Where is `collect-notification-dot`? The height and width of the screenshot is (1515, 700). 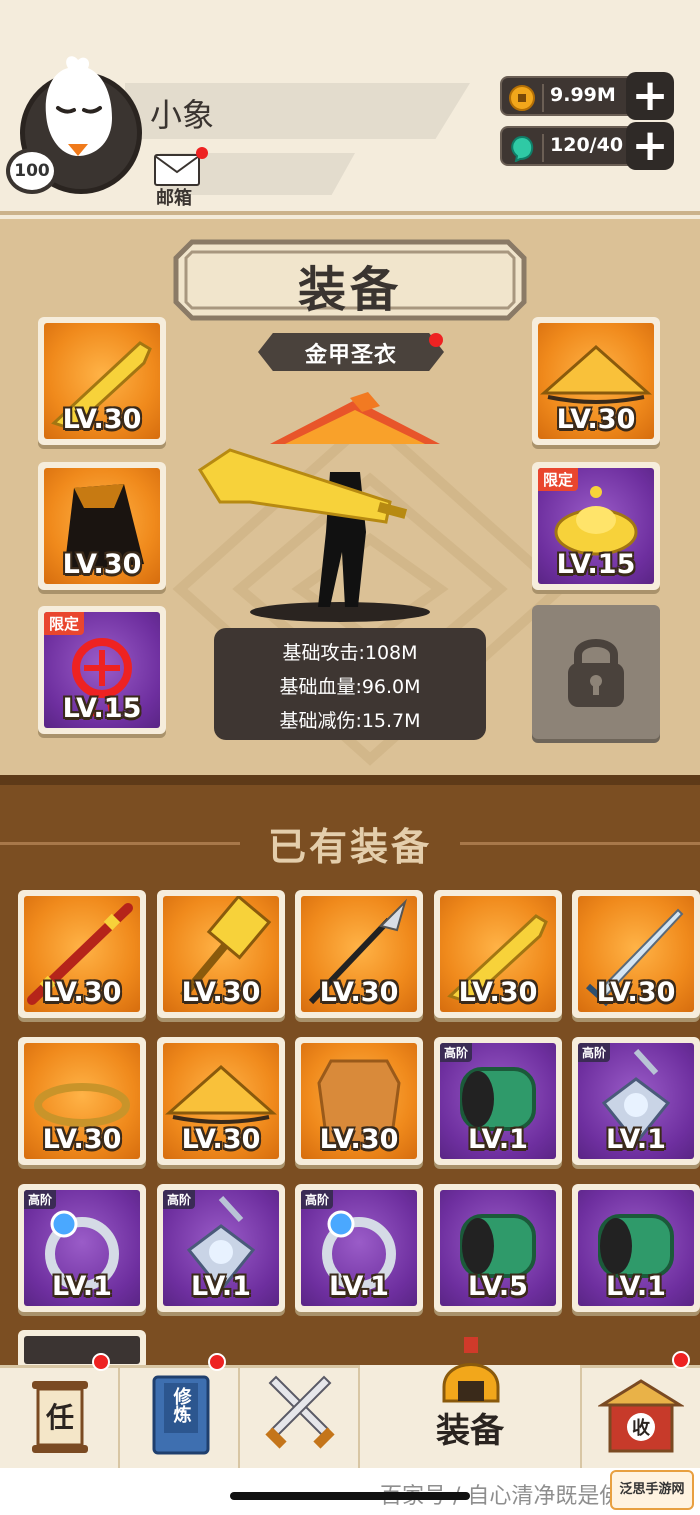
collect-notification-dot is located at coordinates (681, 1360).